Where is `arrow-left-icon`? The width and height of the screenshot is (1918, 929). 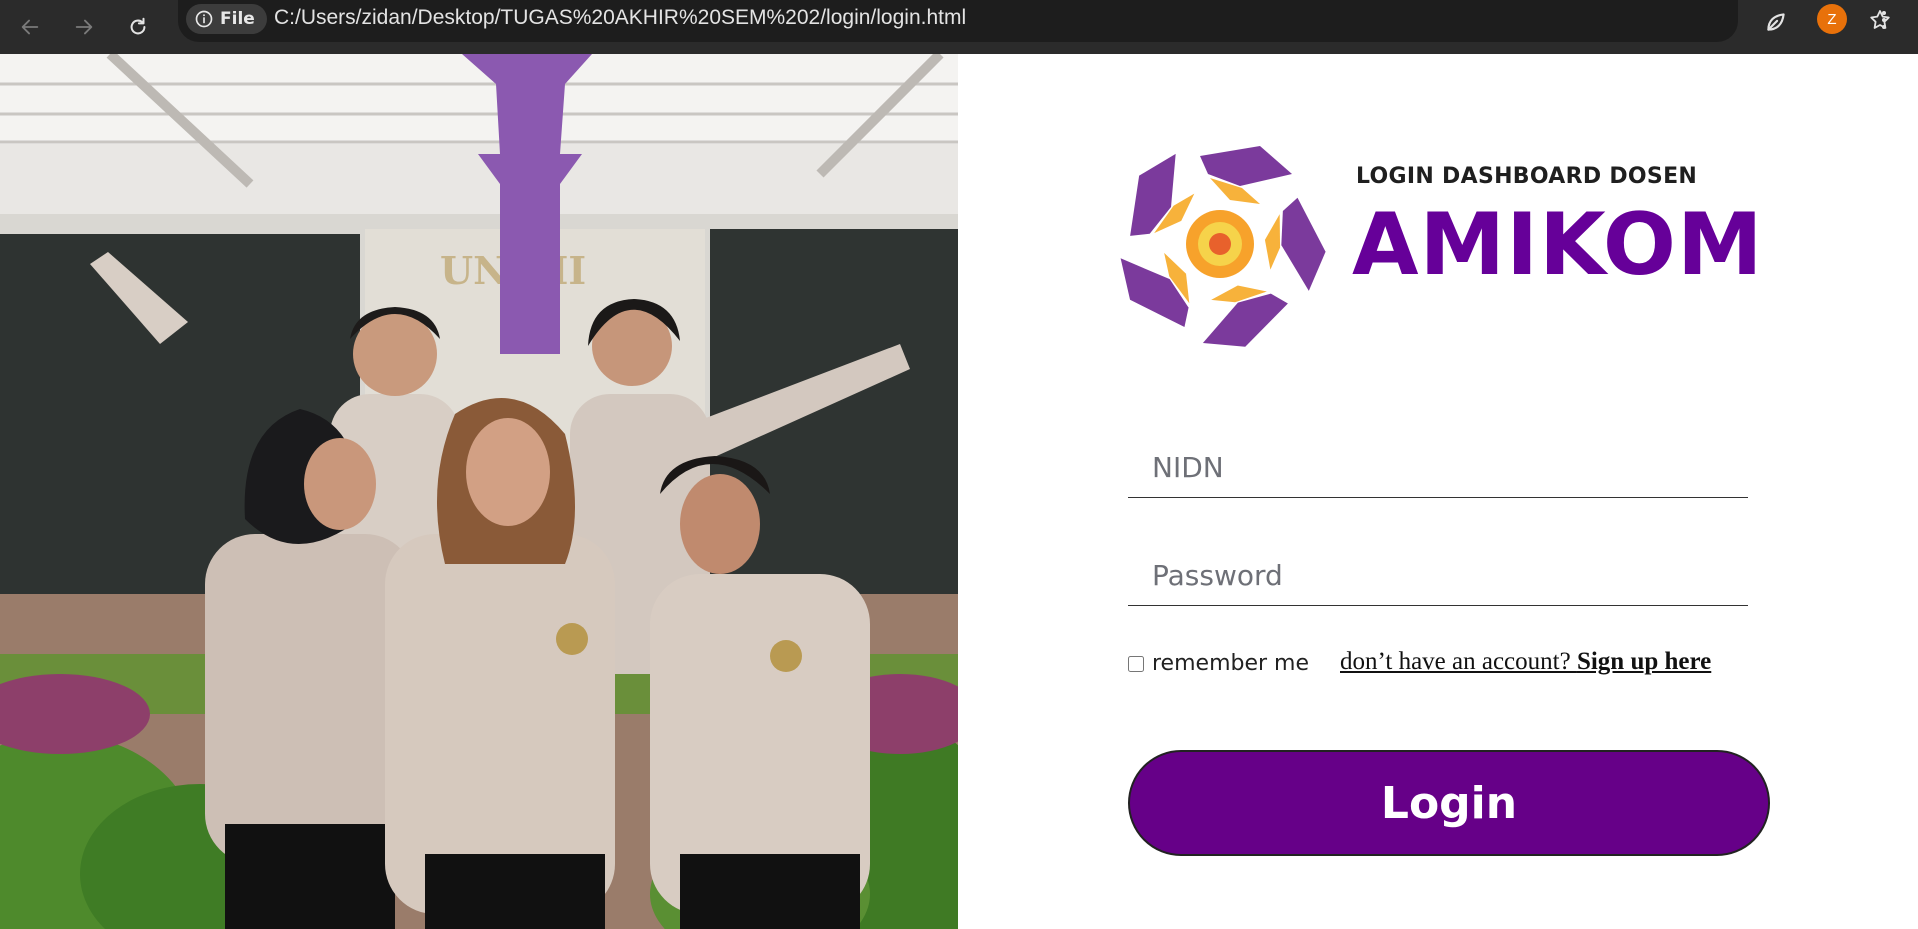 arrow-left-icon is located at coordinates (30, 27).